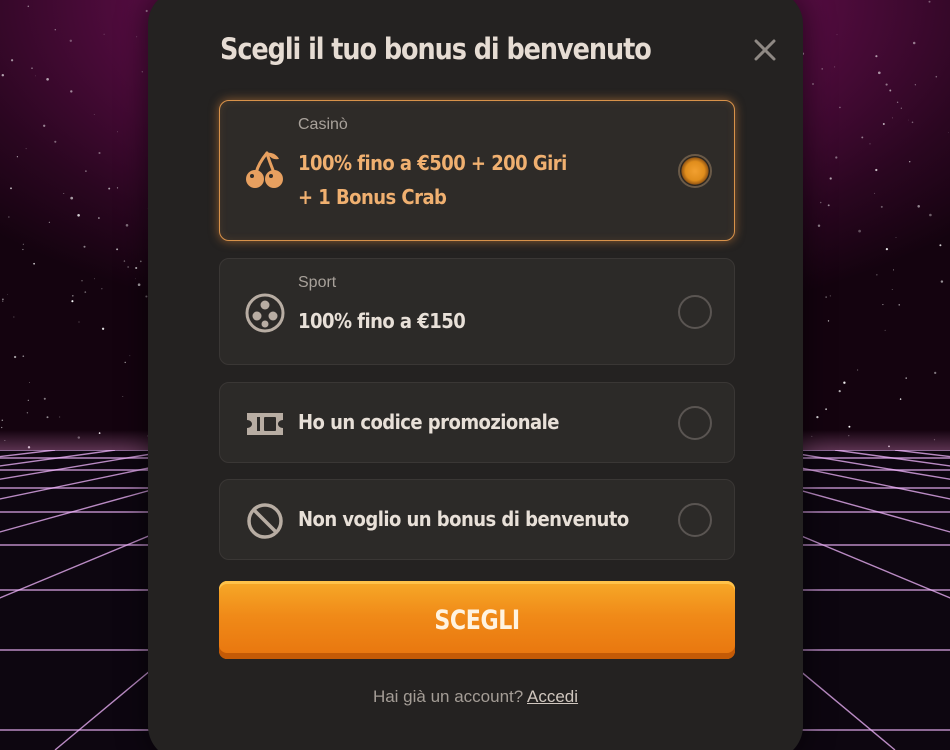 The width and height of the screenshot is (950, 750). I want to click on radio-selected, so click(695, 171).